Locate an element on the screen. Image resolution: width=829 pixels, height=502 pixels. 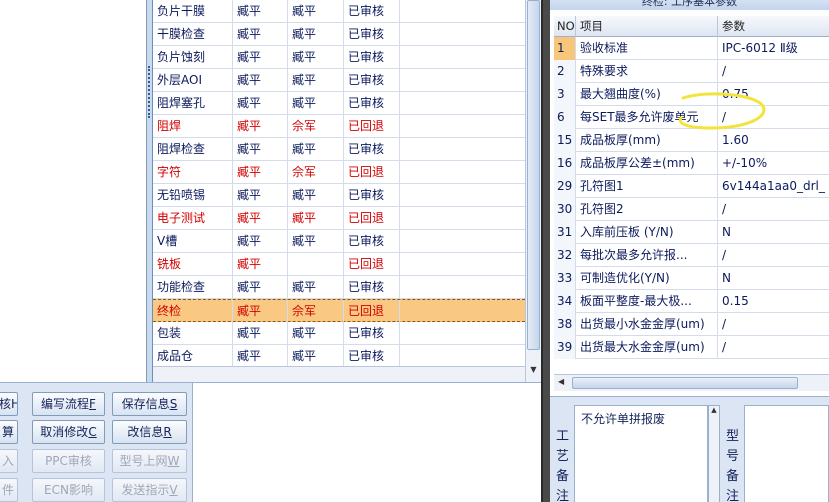
process-row: 功能检查 臧平 臧平 已审核 is located at coordinates (339, 287).